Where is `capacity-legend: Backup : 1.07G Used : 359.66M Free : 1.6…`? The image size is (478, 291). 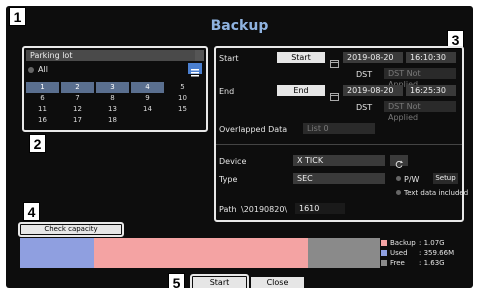
capacity-legend: Backup : 1.07G Used : 359.66M Free : 1.6… is located at coordinates (423, 254).